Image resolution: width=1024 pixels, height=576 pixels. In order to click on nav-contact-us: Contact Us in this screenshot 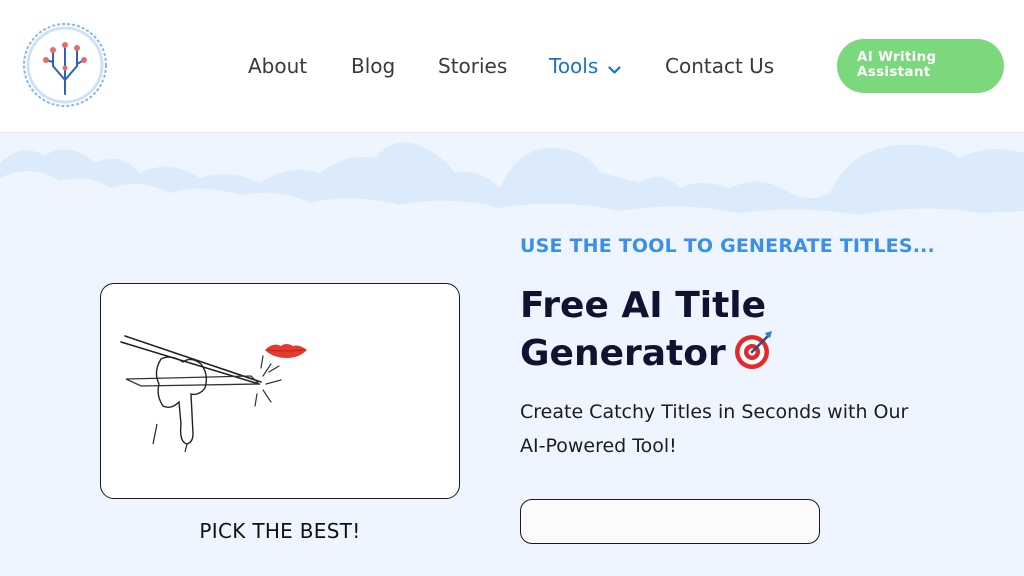, I will do `click(719, 66)`.